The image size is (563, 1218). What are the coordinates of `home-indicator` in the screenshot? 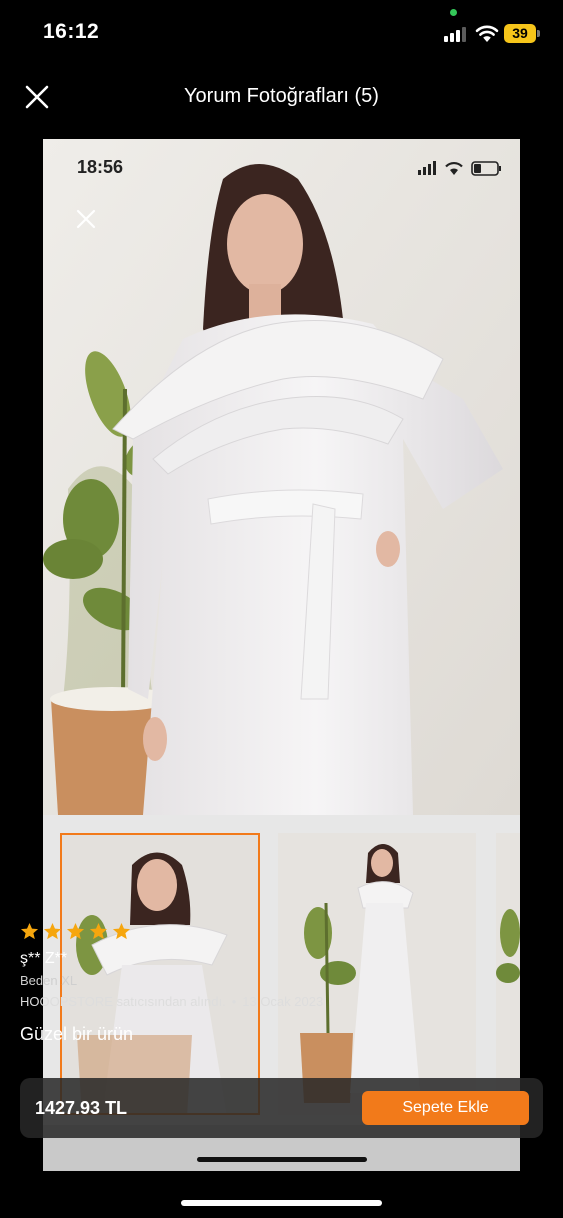 It's located at (281, 1203).